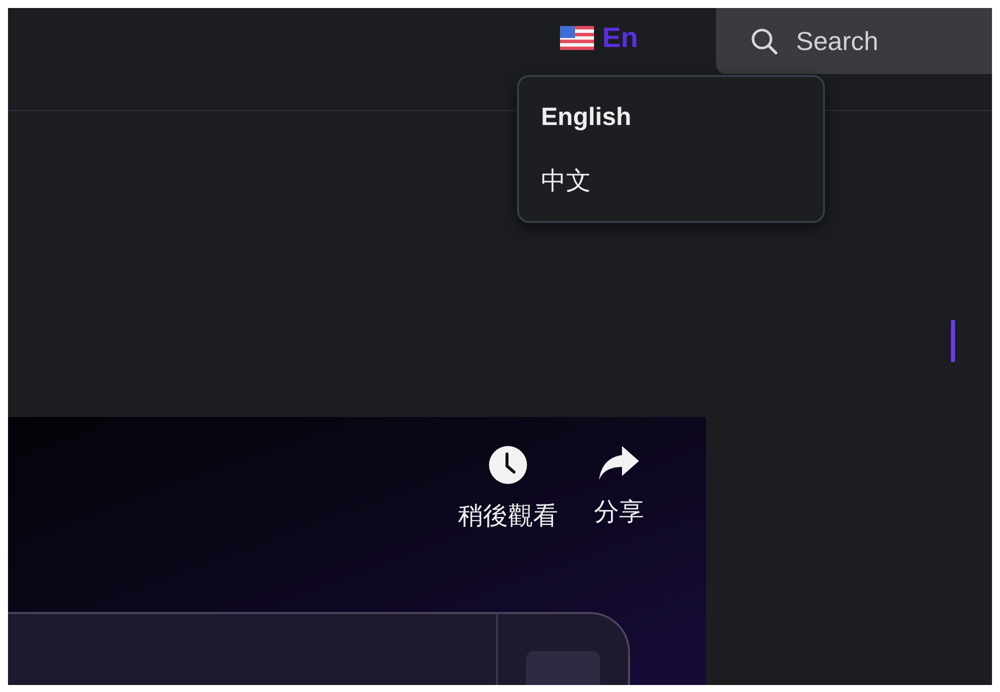  Describe the element at coordinates (953, 341) in the screenshot. I see `scroll-indicator` at that location.